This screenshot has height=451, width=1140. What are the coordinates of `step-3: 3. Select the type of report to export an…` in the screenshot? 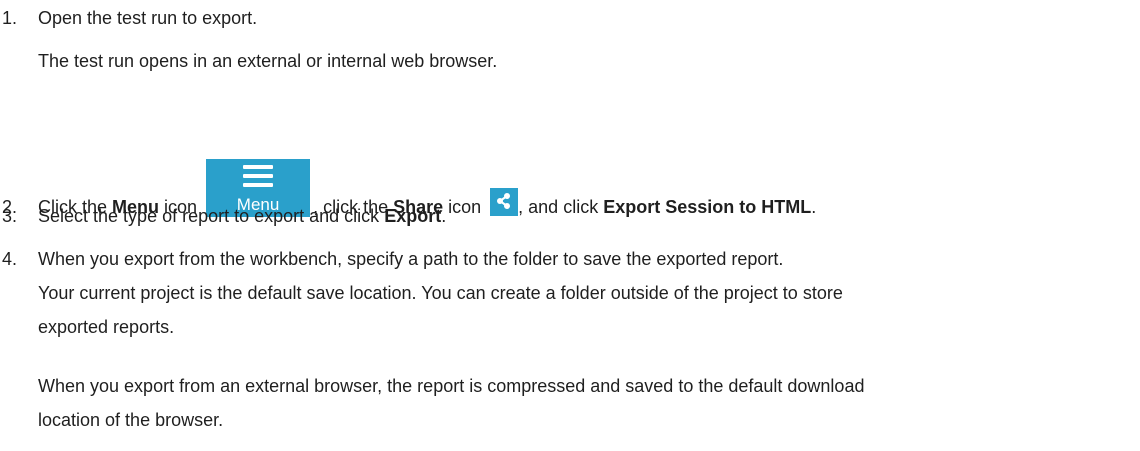 It's located at (223, 216).